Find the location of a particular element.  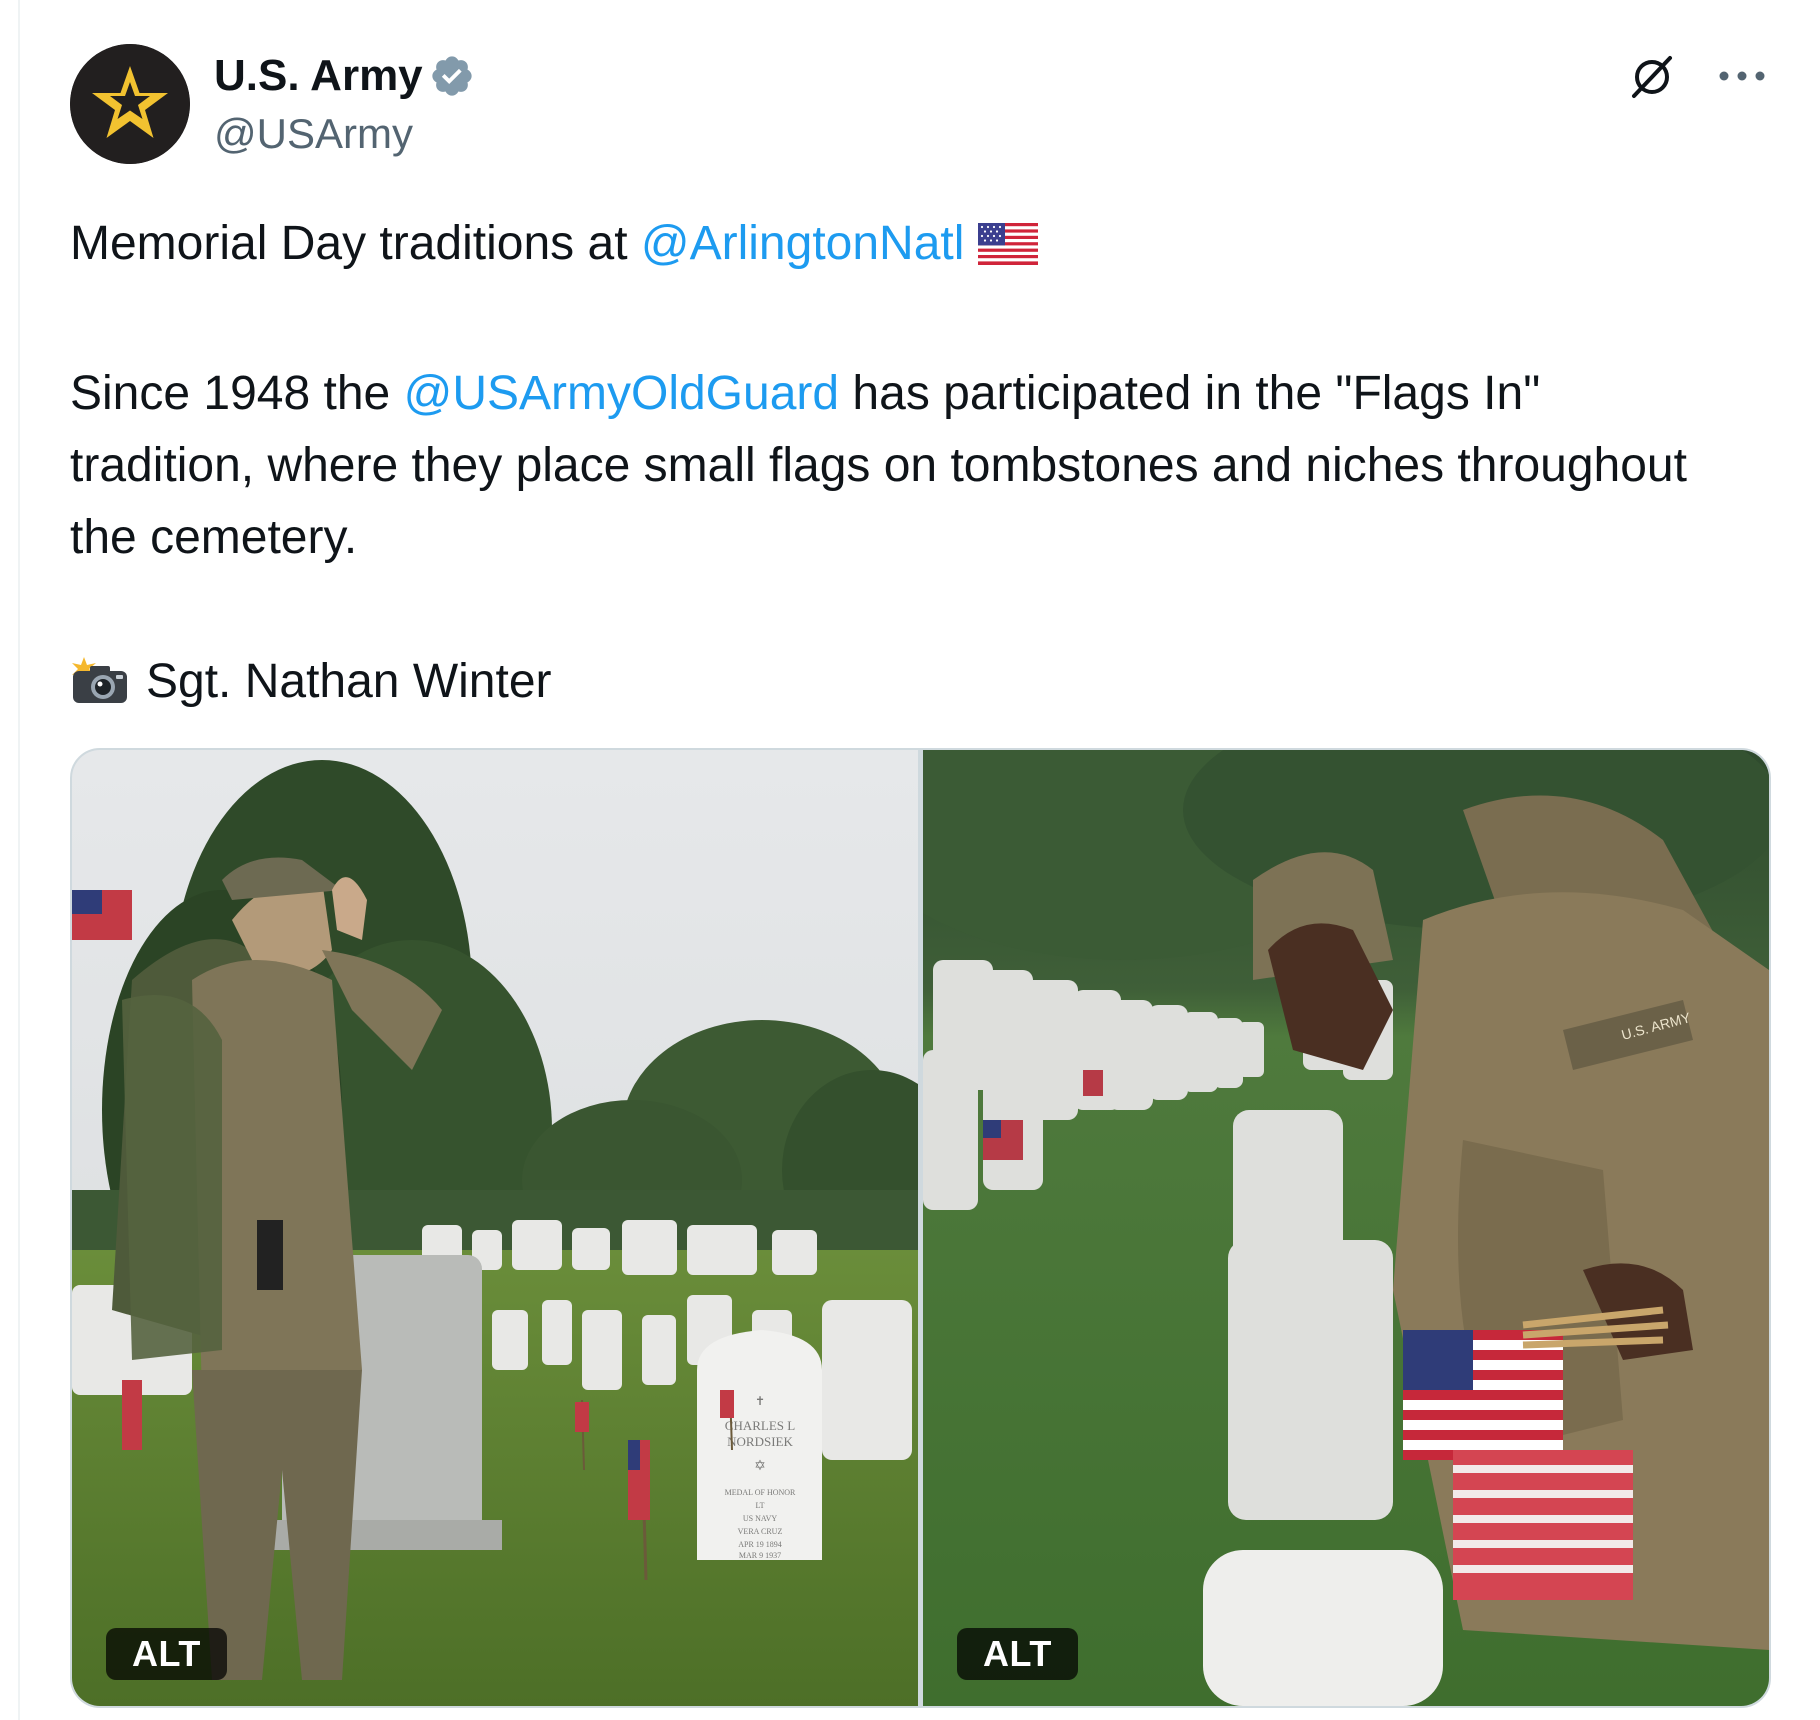

photo-credit: Sgt. Nathan Winter is located at coordinates (900, 686).